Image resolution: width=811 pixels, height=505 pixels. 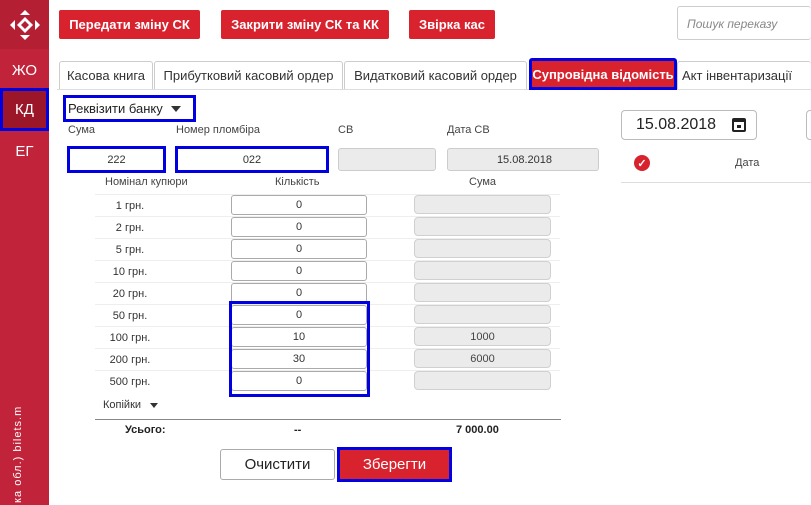 What do you see at coordinates (482, 336) in the screenshot?
I see `row-sum-field: 1000` at bounding box center [482, 336].